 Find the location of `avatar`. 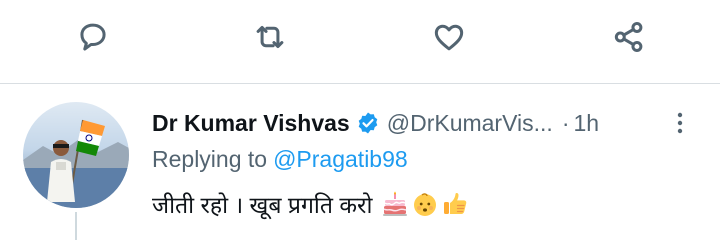

avatar is located at coordinates (76, 155).